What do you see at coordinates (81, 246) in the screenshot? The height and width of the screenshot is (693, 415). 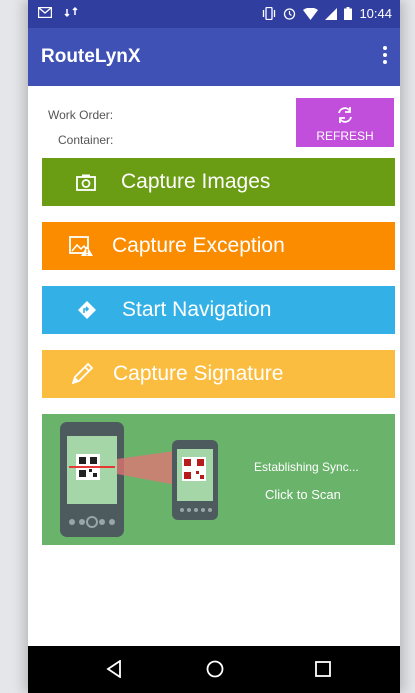 I see `image-warning-icon` at bounding box center [81, 246].